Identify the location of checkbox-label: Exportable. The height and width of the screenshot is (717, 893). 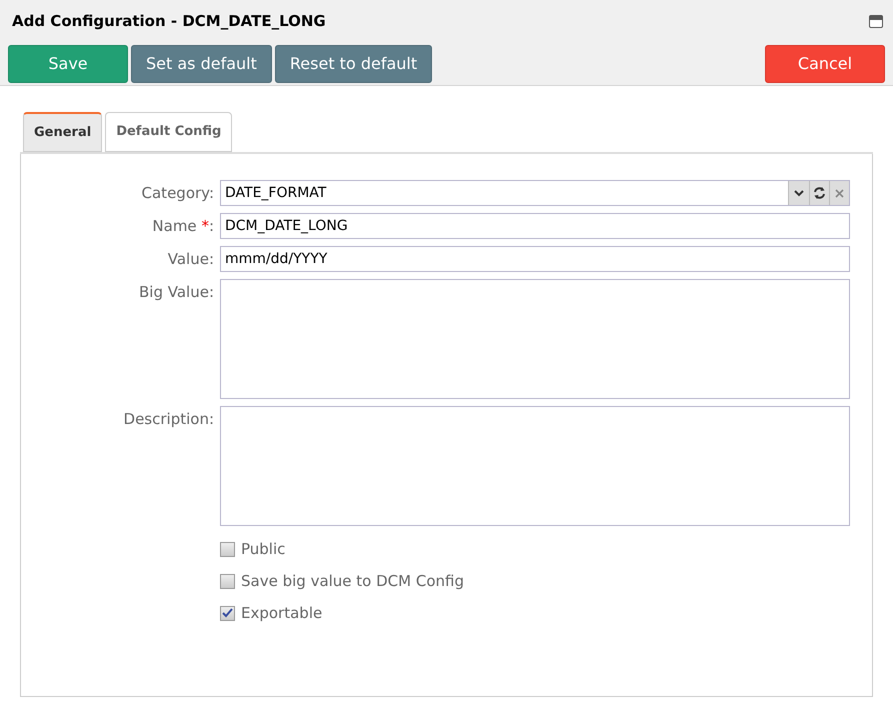
(281, 613).